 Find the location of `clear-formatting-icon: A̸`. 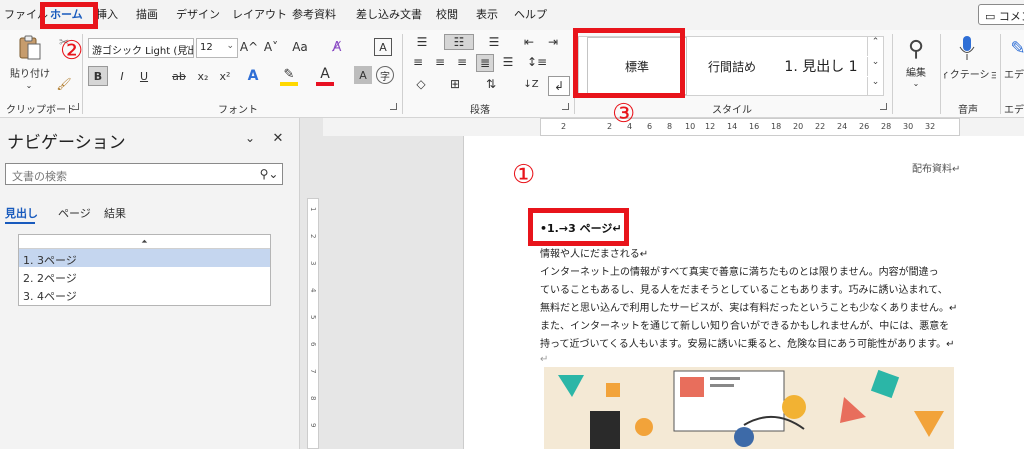

clear-formatting-icon: A̸ is located at coordinates (337, 47).